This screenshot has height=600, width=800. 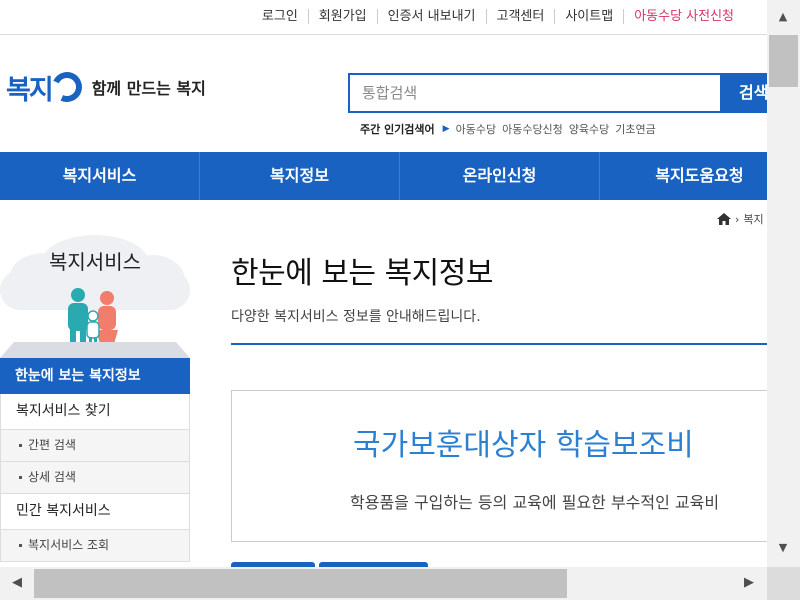 I want to click on login-link: 로그인, so click(x=280, y=16).